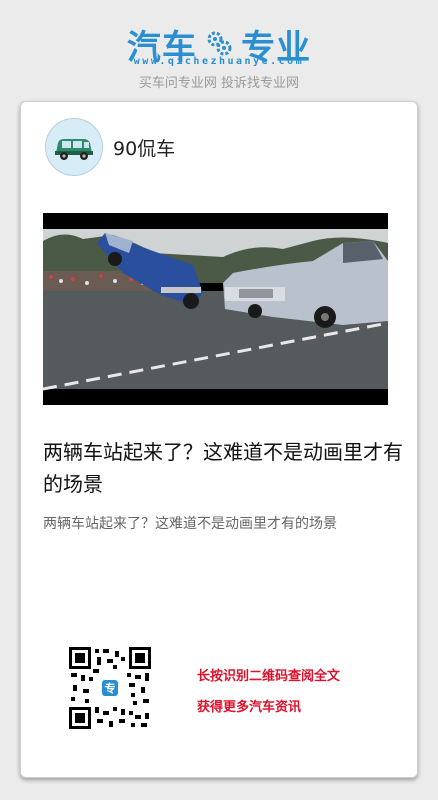  Describe the element at coordinates (219, 45) in the screenshot. I see `gear-logo-icon` at that location.